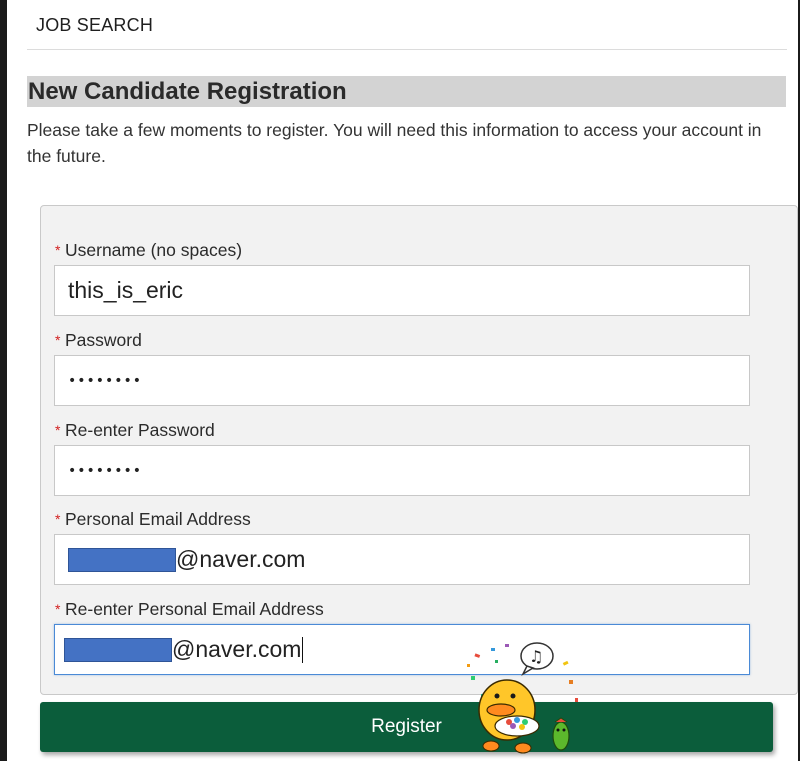 This screenshot has height=761, width=800. Describe the element at coordinates (407, 25) in the screenshot. I see `top-nav: JOB SEARCH` at that location.